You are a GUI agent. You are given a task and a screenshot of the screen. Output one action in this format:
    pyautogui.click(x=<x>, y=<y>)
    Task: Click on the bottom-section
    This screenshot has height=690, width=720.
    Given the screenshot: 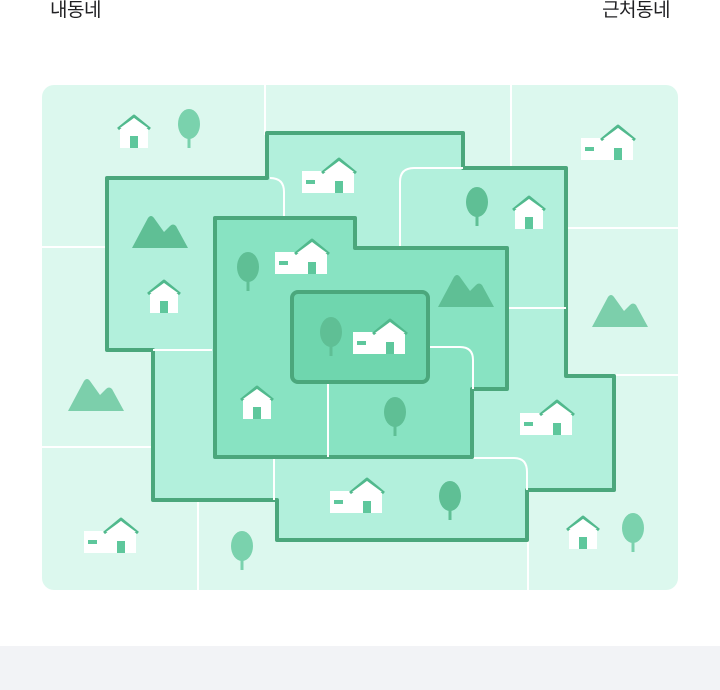 What is the action you would take?
    pyautogui.click(x=360, y=668)
    